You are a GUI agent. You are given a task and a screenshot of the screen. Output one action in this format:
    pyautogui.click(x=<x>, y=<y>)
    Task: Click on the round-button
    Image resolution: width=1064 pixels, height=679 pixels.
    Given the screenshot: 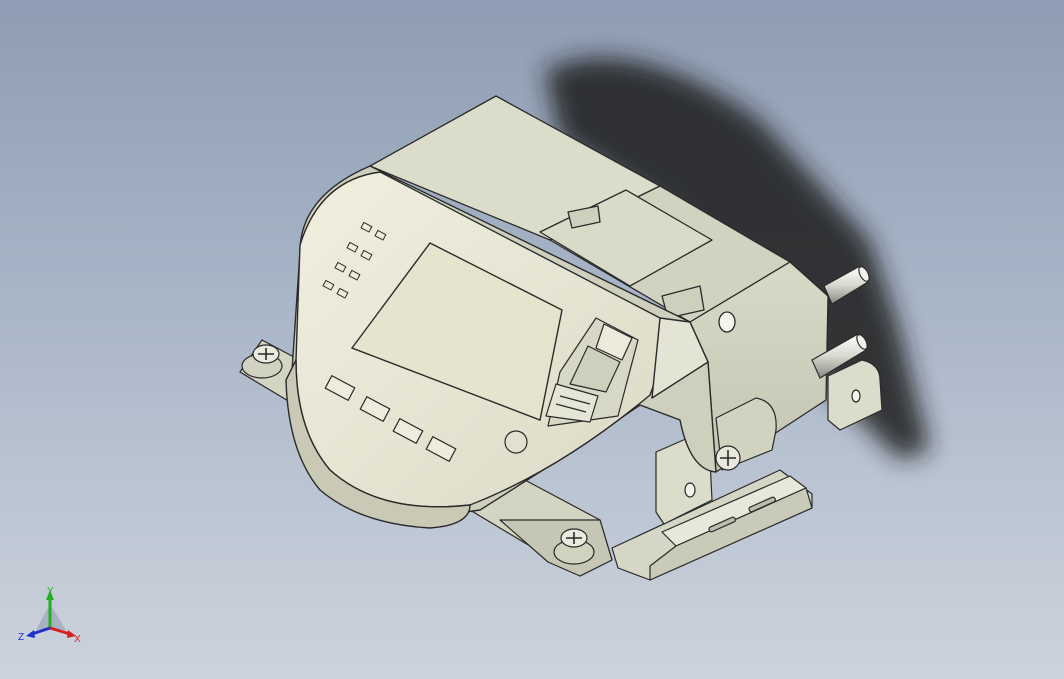 What is the action you would take?
    pyautogui.click(x=516, y=442)
    